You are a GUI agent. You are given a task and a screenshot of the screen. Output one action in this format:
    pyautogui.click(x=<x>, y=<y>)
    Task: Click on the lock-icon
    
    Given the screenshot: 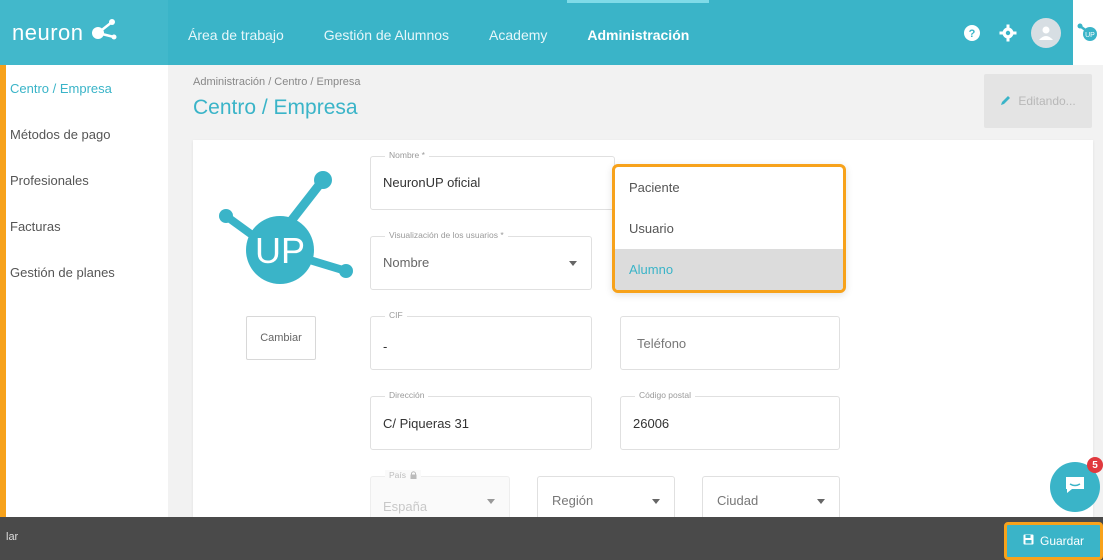 What is the action you would take?
    pyautogui.click(x=413, y=476)
    